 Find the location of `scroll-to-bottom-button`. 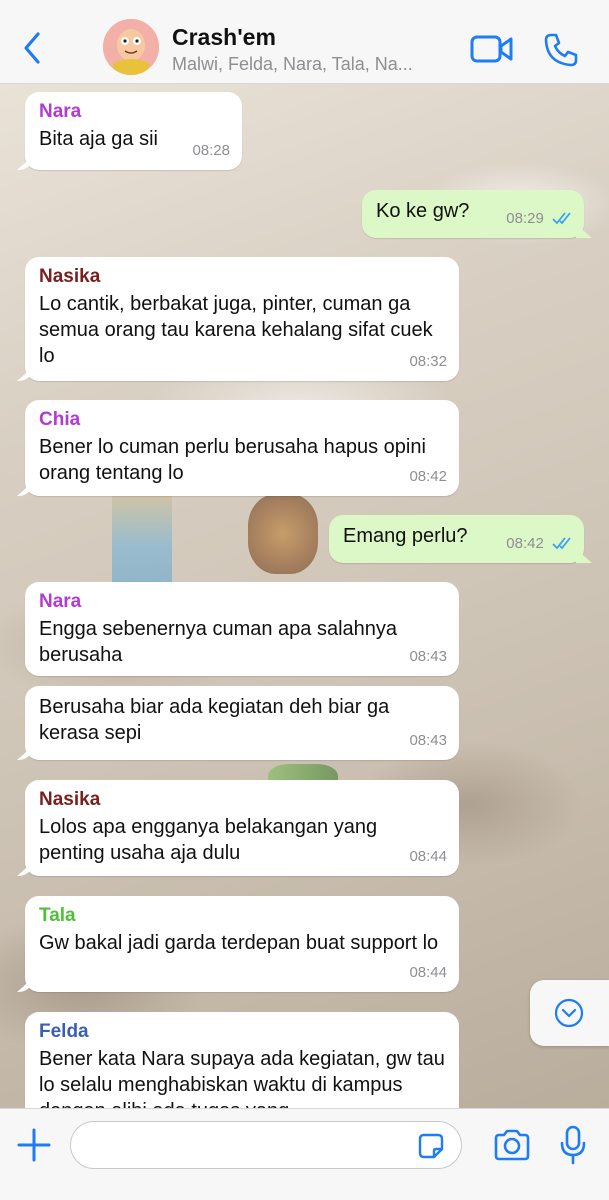

scroll-to-bottom-button is located at coordinates (569, 1013).